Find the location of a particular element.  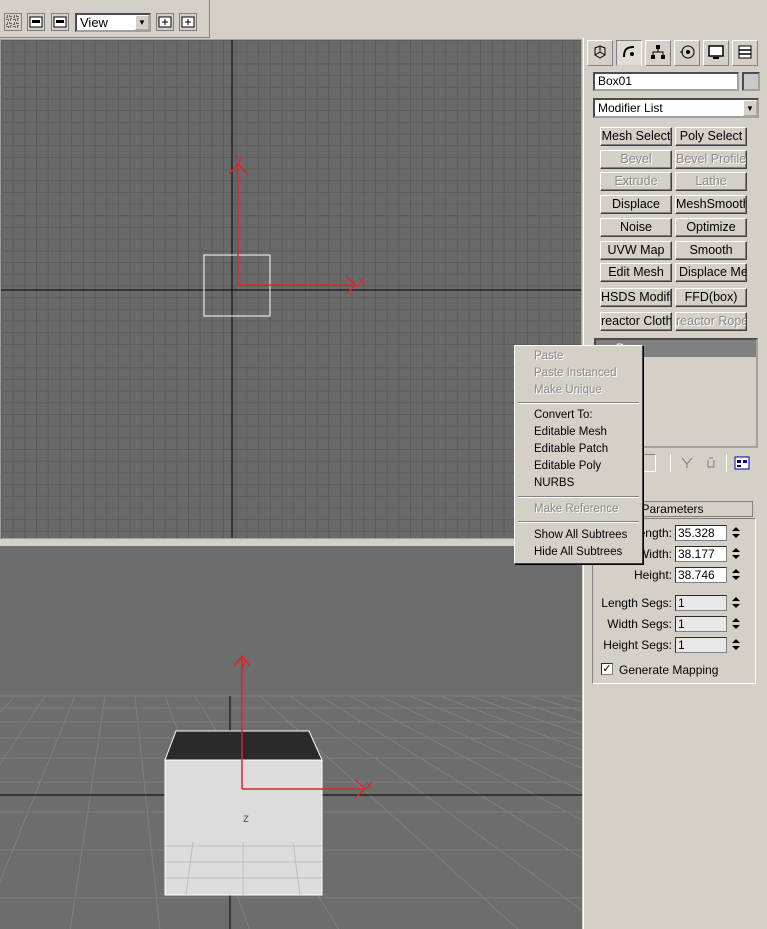

length-segs-label: Length Segs: is located at coordinates (636, 603).